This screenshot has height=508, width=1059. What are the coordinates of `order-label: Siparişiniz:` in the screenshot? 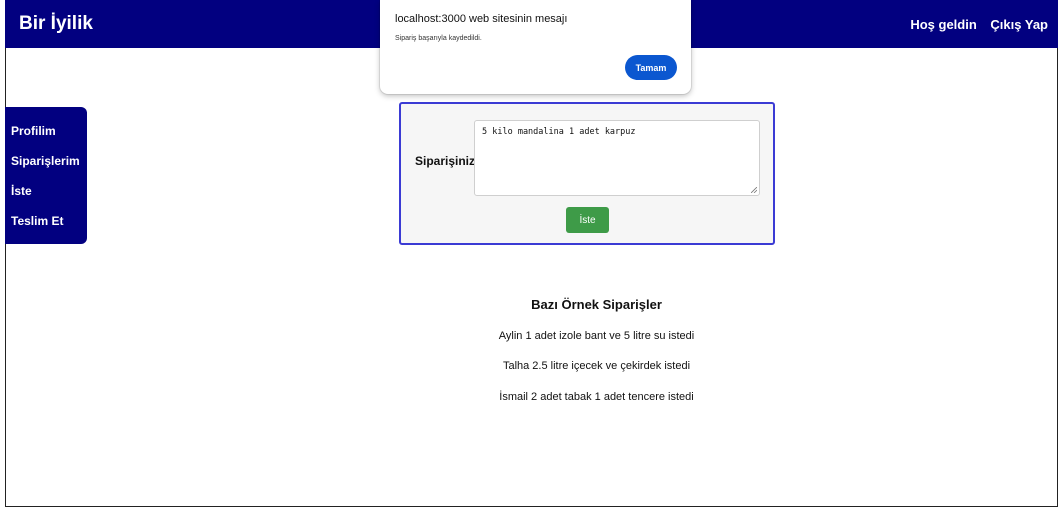 It's located at (447, 161).